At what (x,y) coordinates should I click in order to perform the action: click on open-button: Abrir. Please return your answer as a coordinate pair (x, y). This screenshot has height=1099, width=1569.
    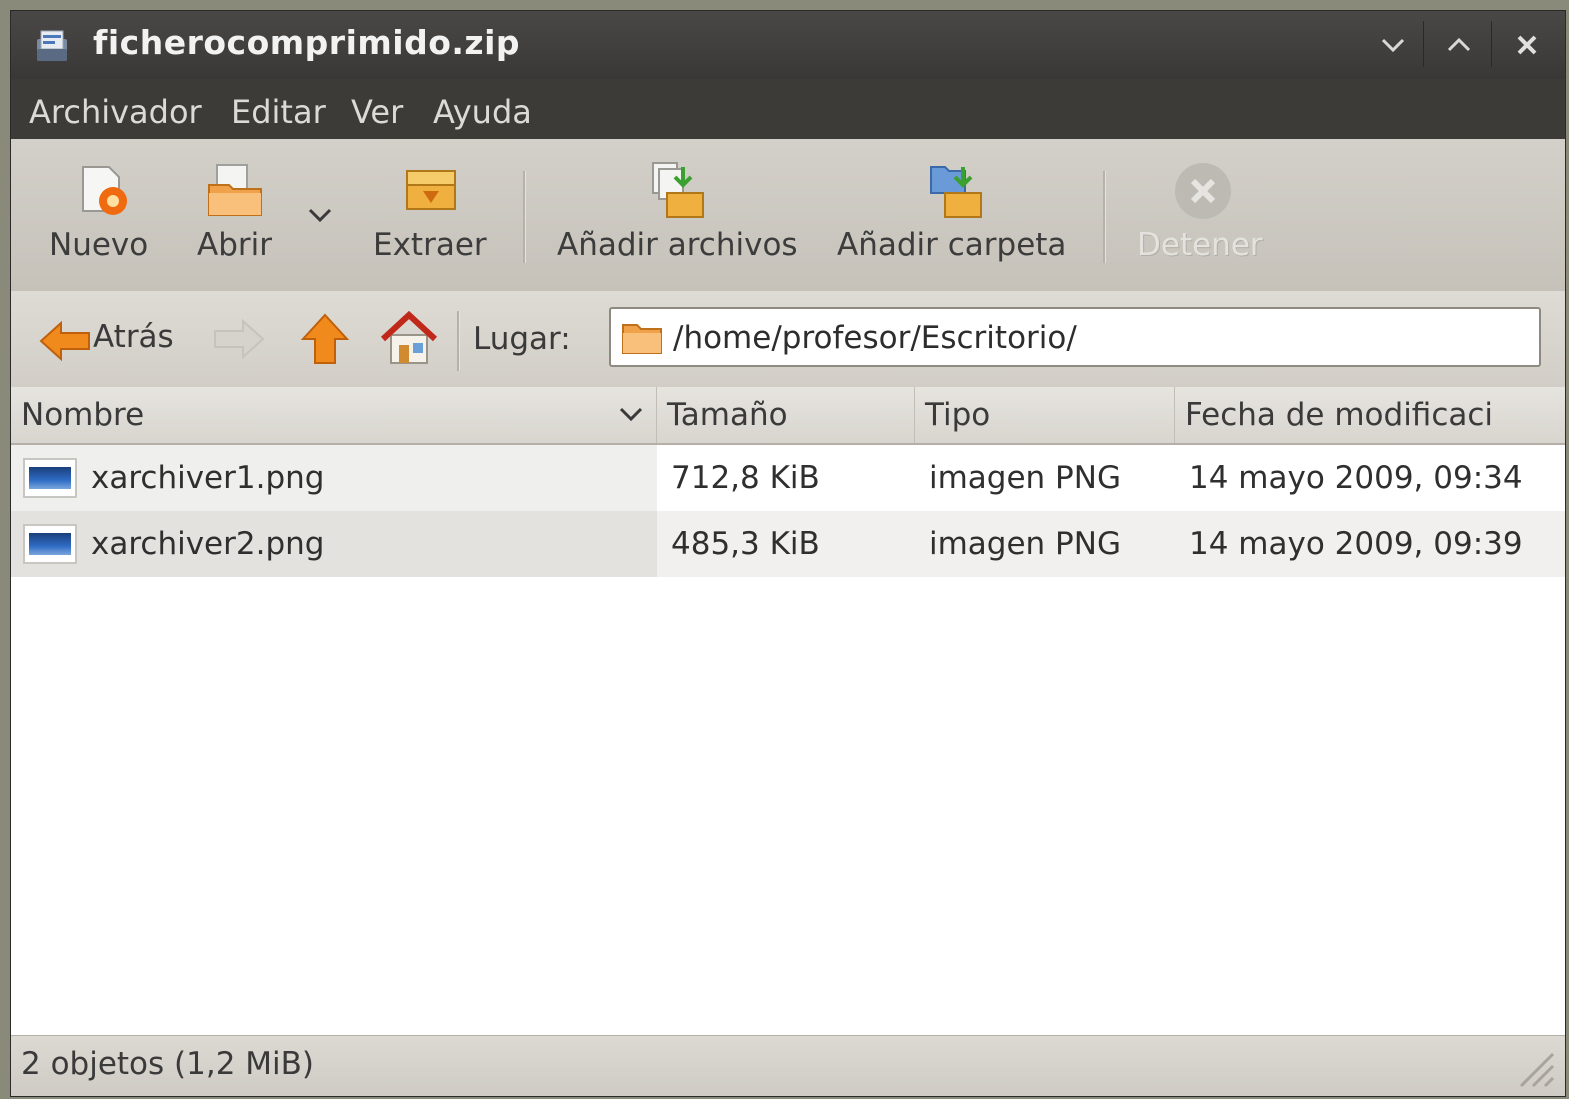
    Looking at the image, I should click on (239, 215).